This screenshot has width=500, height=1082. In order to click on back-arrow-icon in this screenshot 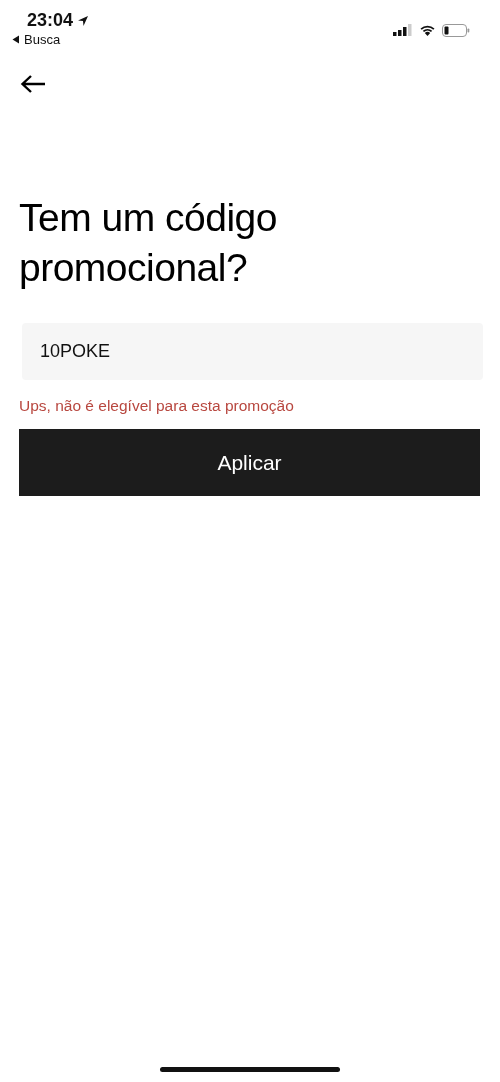, I will do `click(33, 84)`.